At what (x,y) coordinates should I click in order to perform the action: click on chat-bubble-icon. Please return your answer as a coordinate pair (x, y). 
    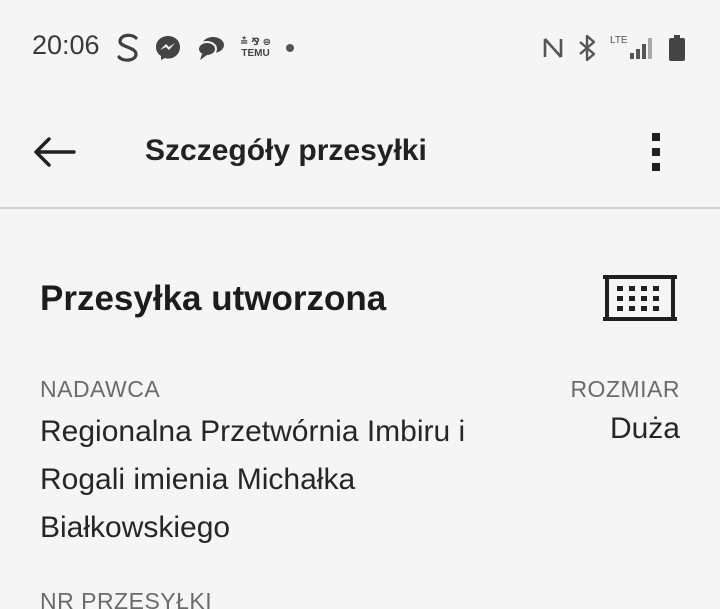
    Looking at the image, I should click on (211, 48).